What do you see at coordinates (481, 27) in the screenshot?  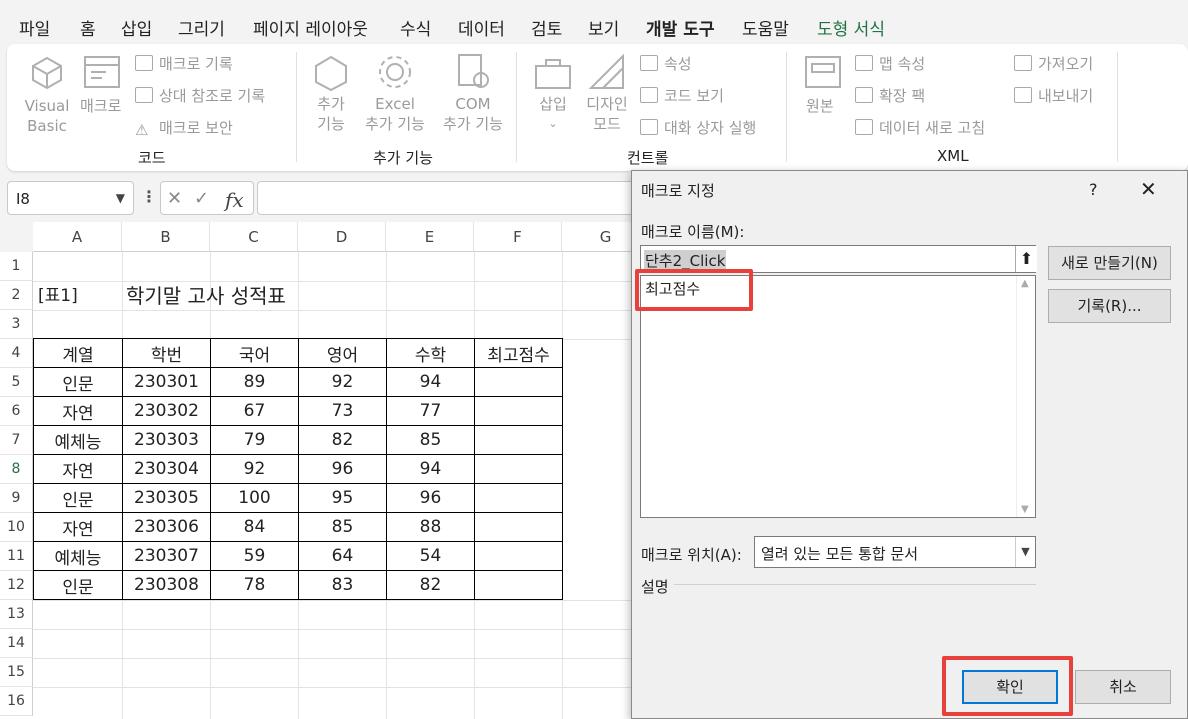 I see `tab-data: 데이터` at bounding box center [481, 27].